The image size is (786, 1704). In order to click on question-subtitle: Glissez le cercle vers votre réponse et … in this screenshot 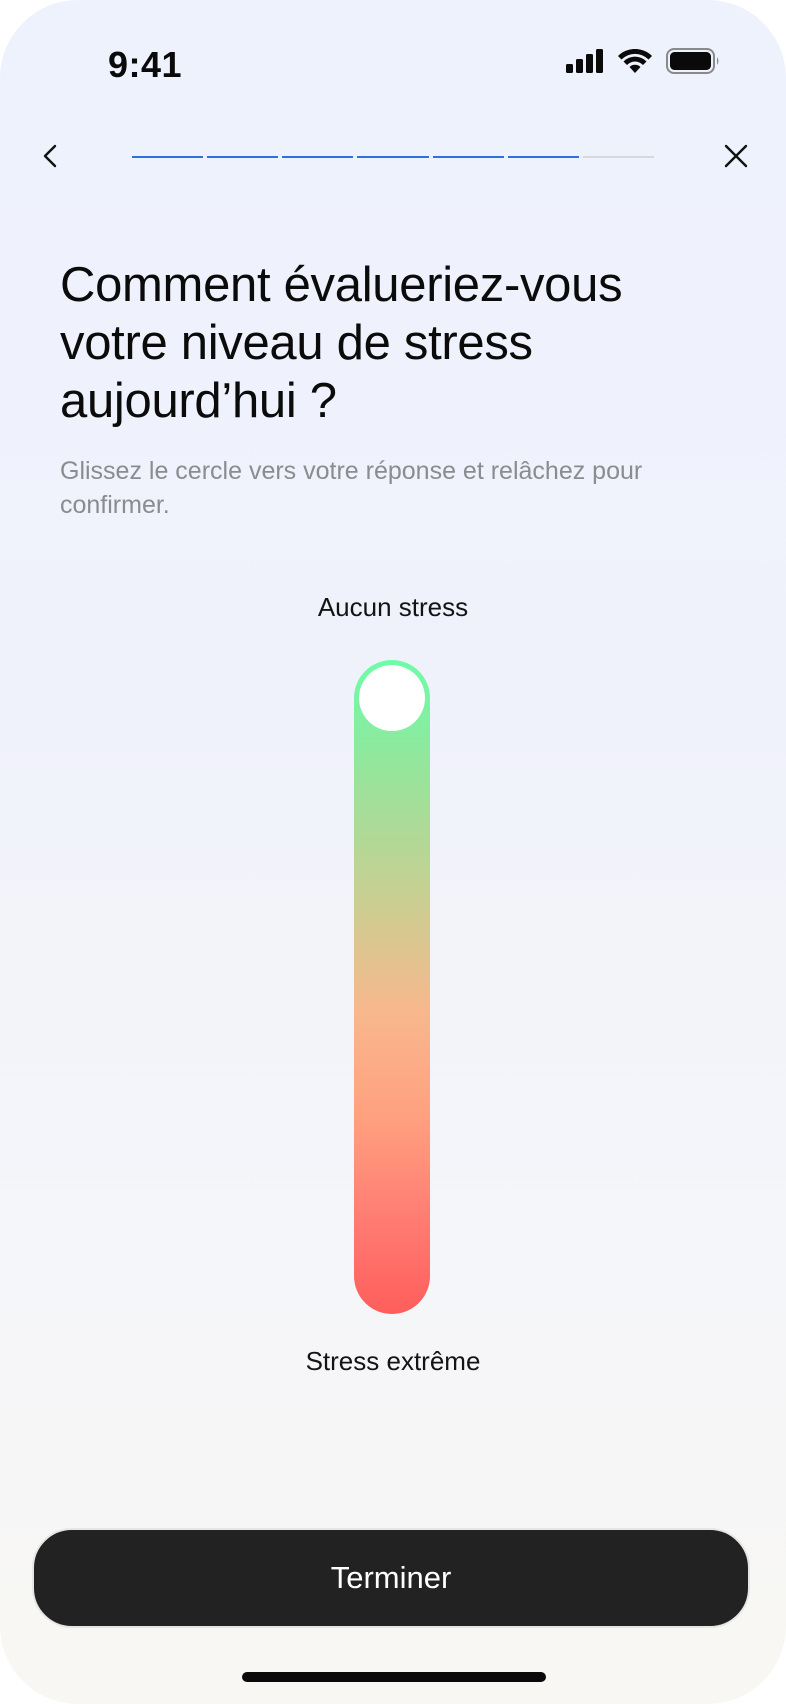, I will do `click(351, 488)`.